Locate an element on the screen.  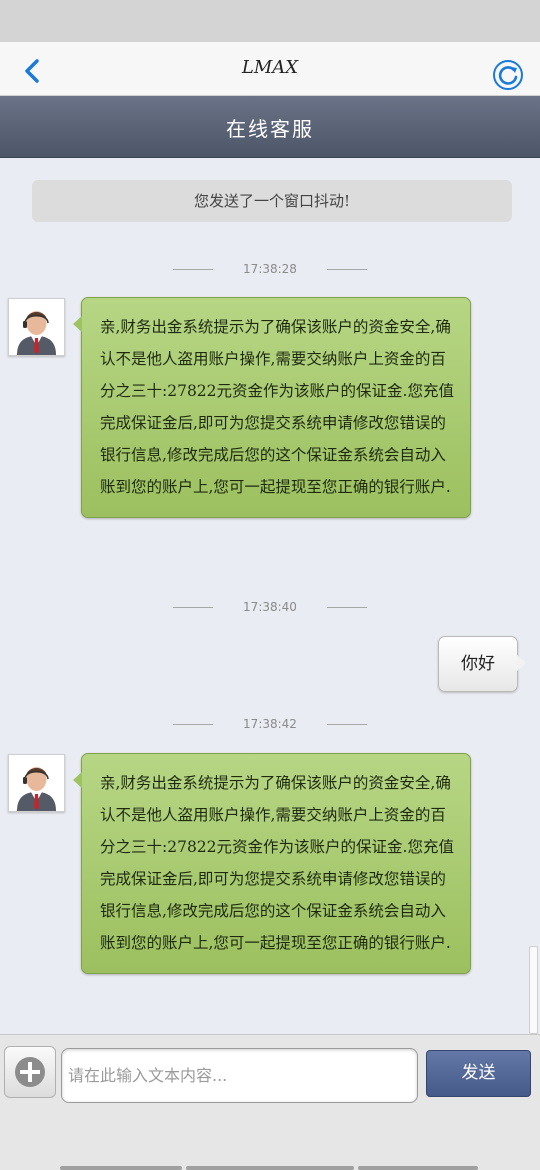
message-timestamp: 17:38:40 is located at coordinates (270, 607).